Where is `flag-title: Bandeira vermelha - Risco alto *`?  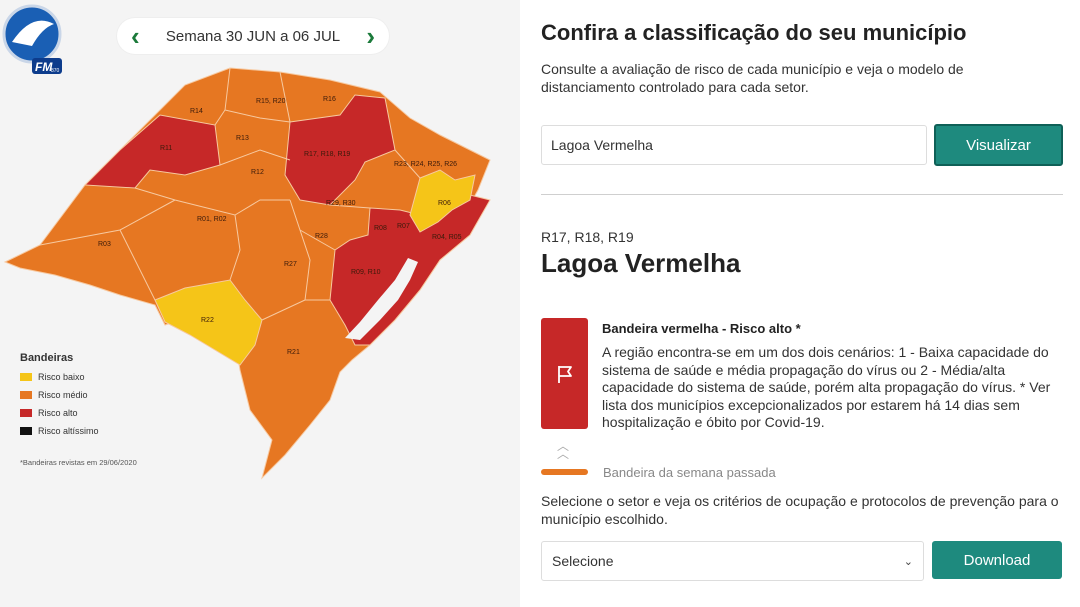
flag-title: Bandeira vermelha - Risco alto * is located at coordinates (701, 328).